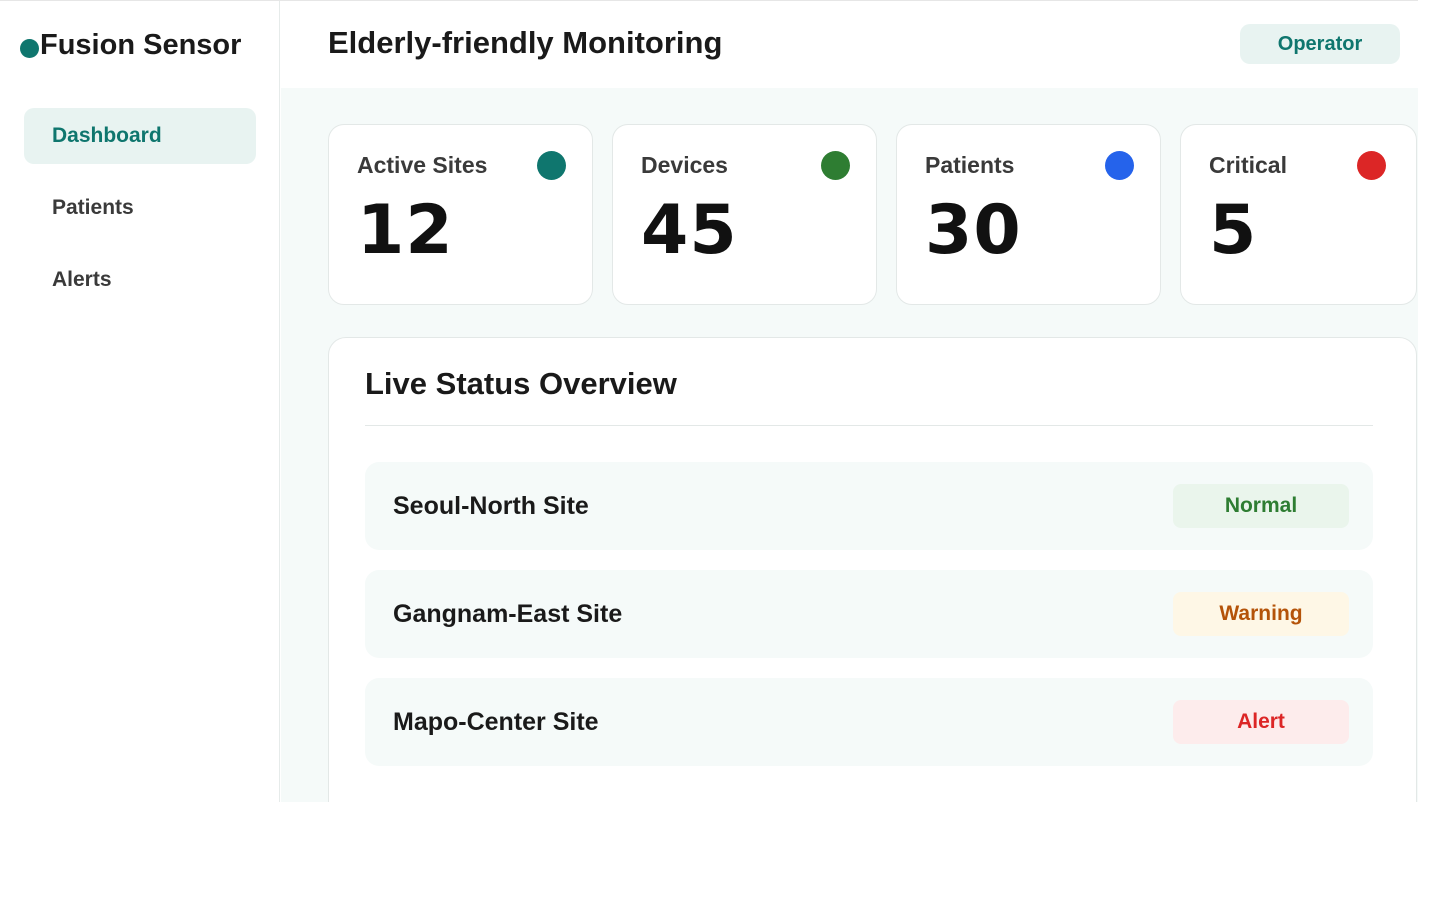  I want to click on site-row-seoul-north: Seoul-North Site Normal, so click(869, 506).